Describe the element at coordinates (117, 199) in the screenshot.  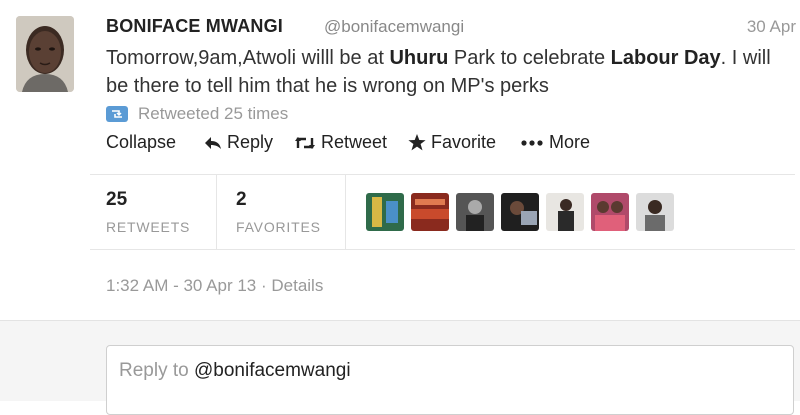
I see `retweets-count: 25` at that location.